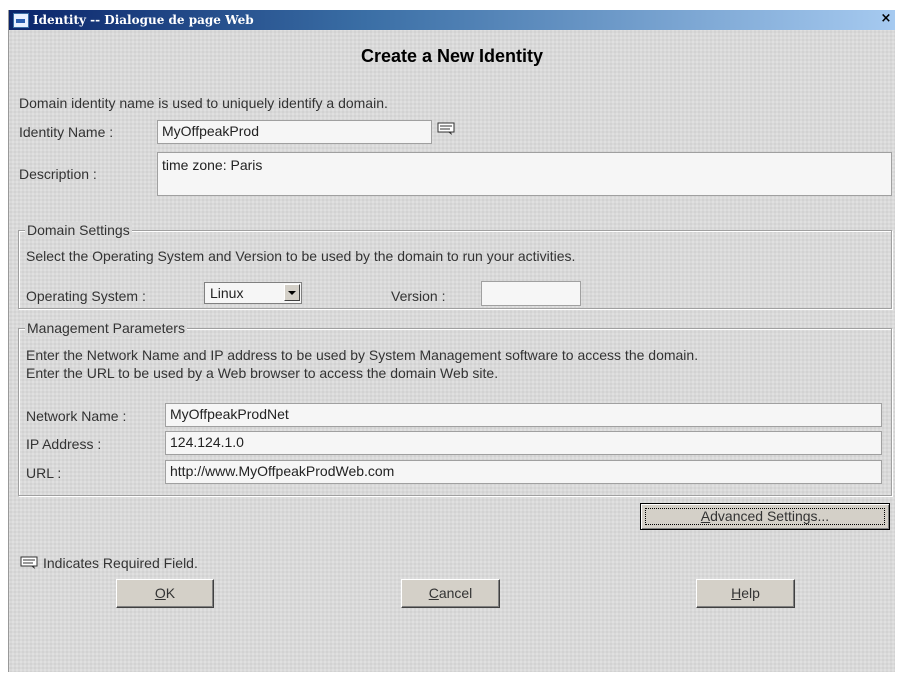 The height and width of the screenshot is (680, 900). Describe the element at coordinates (78, 230) in the screenshot. I see `domain-settings-legend: Domain Settings` at that location.